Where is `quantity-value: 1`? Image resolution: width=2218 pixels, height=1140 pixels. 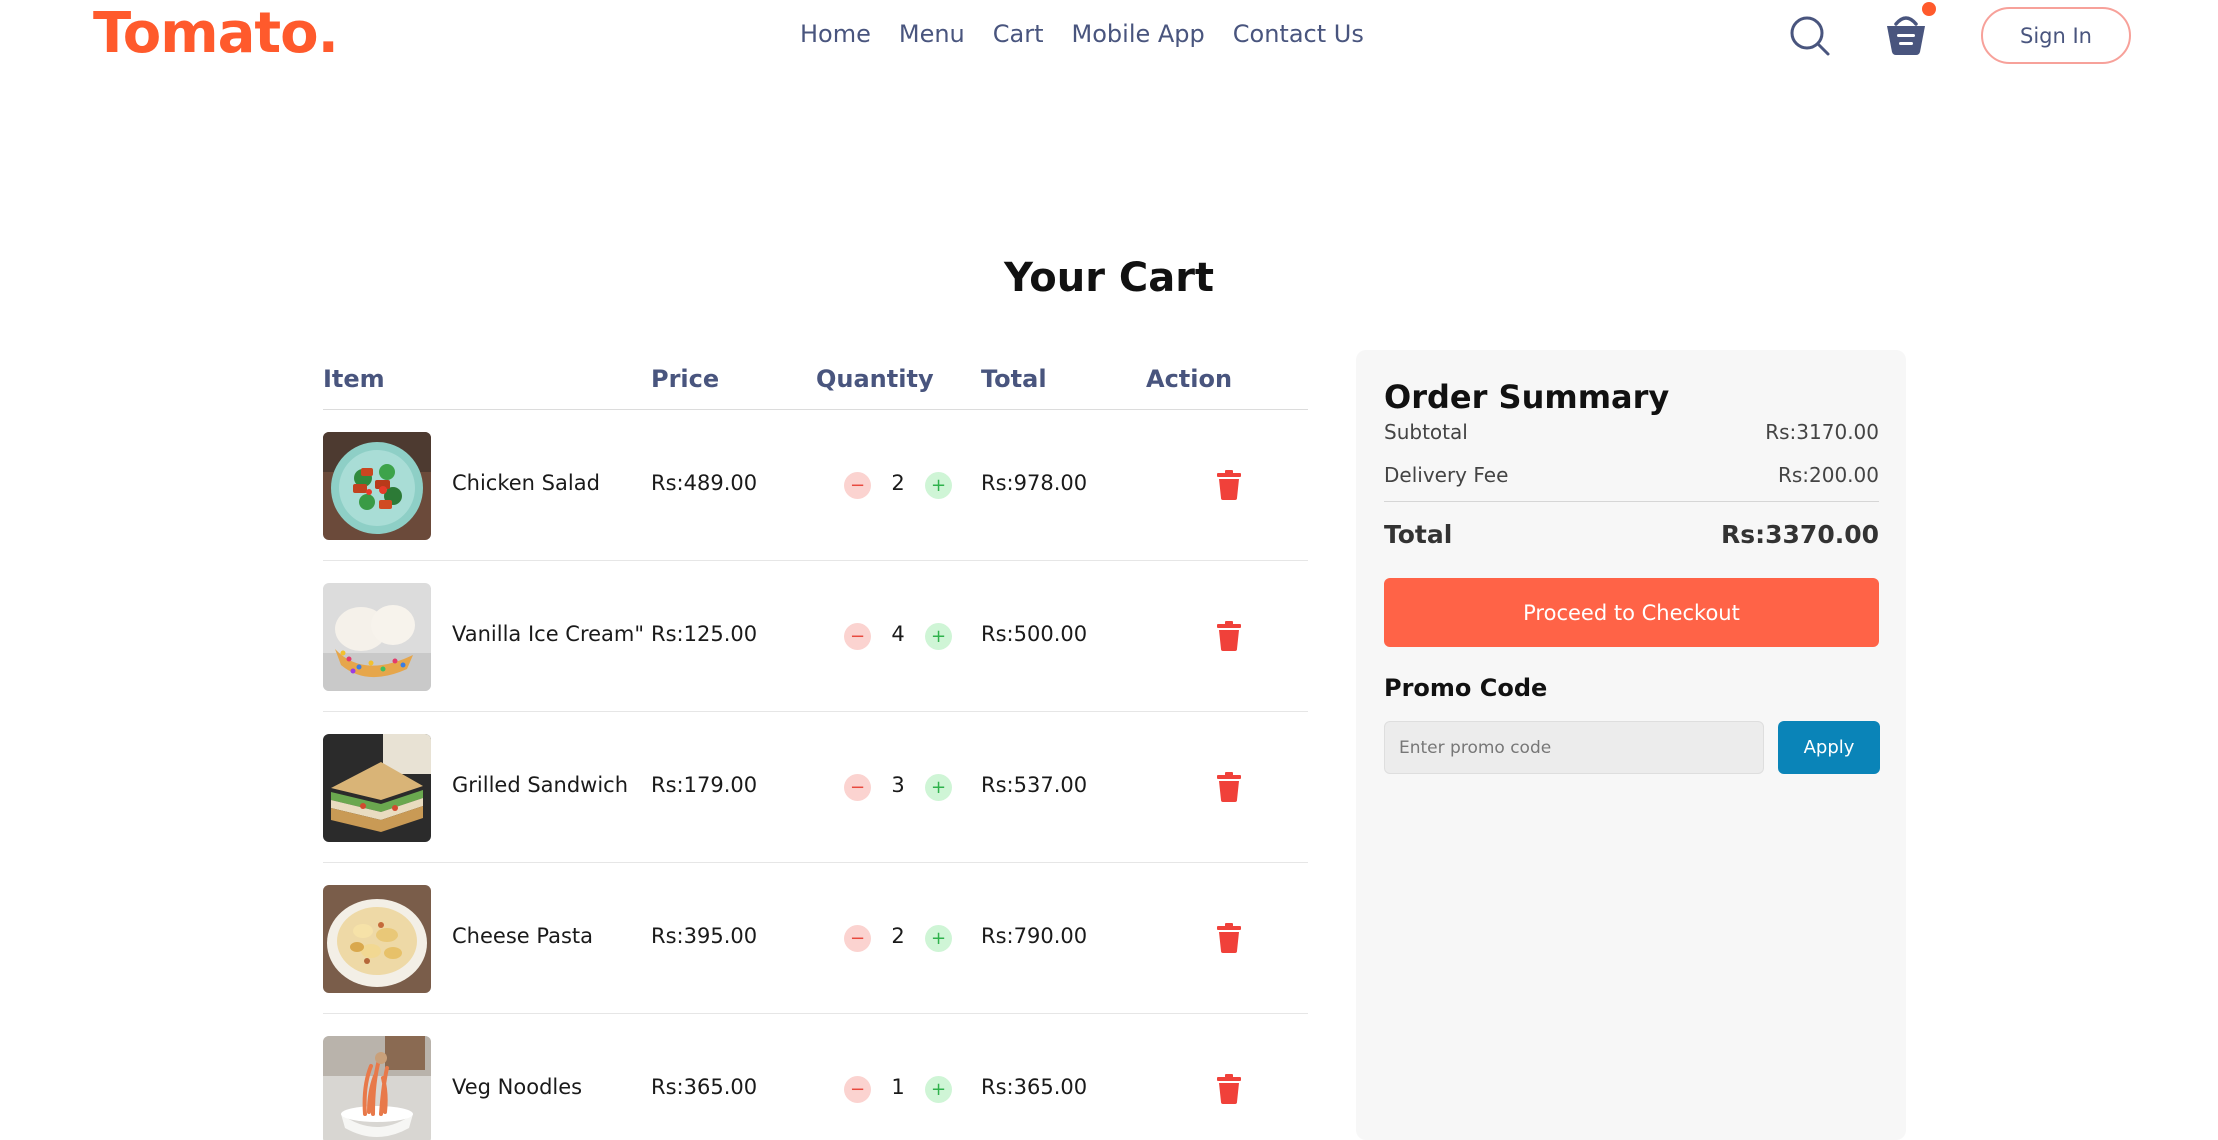 quantity-value: 1 is located at coordinates (898, 1087).